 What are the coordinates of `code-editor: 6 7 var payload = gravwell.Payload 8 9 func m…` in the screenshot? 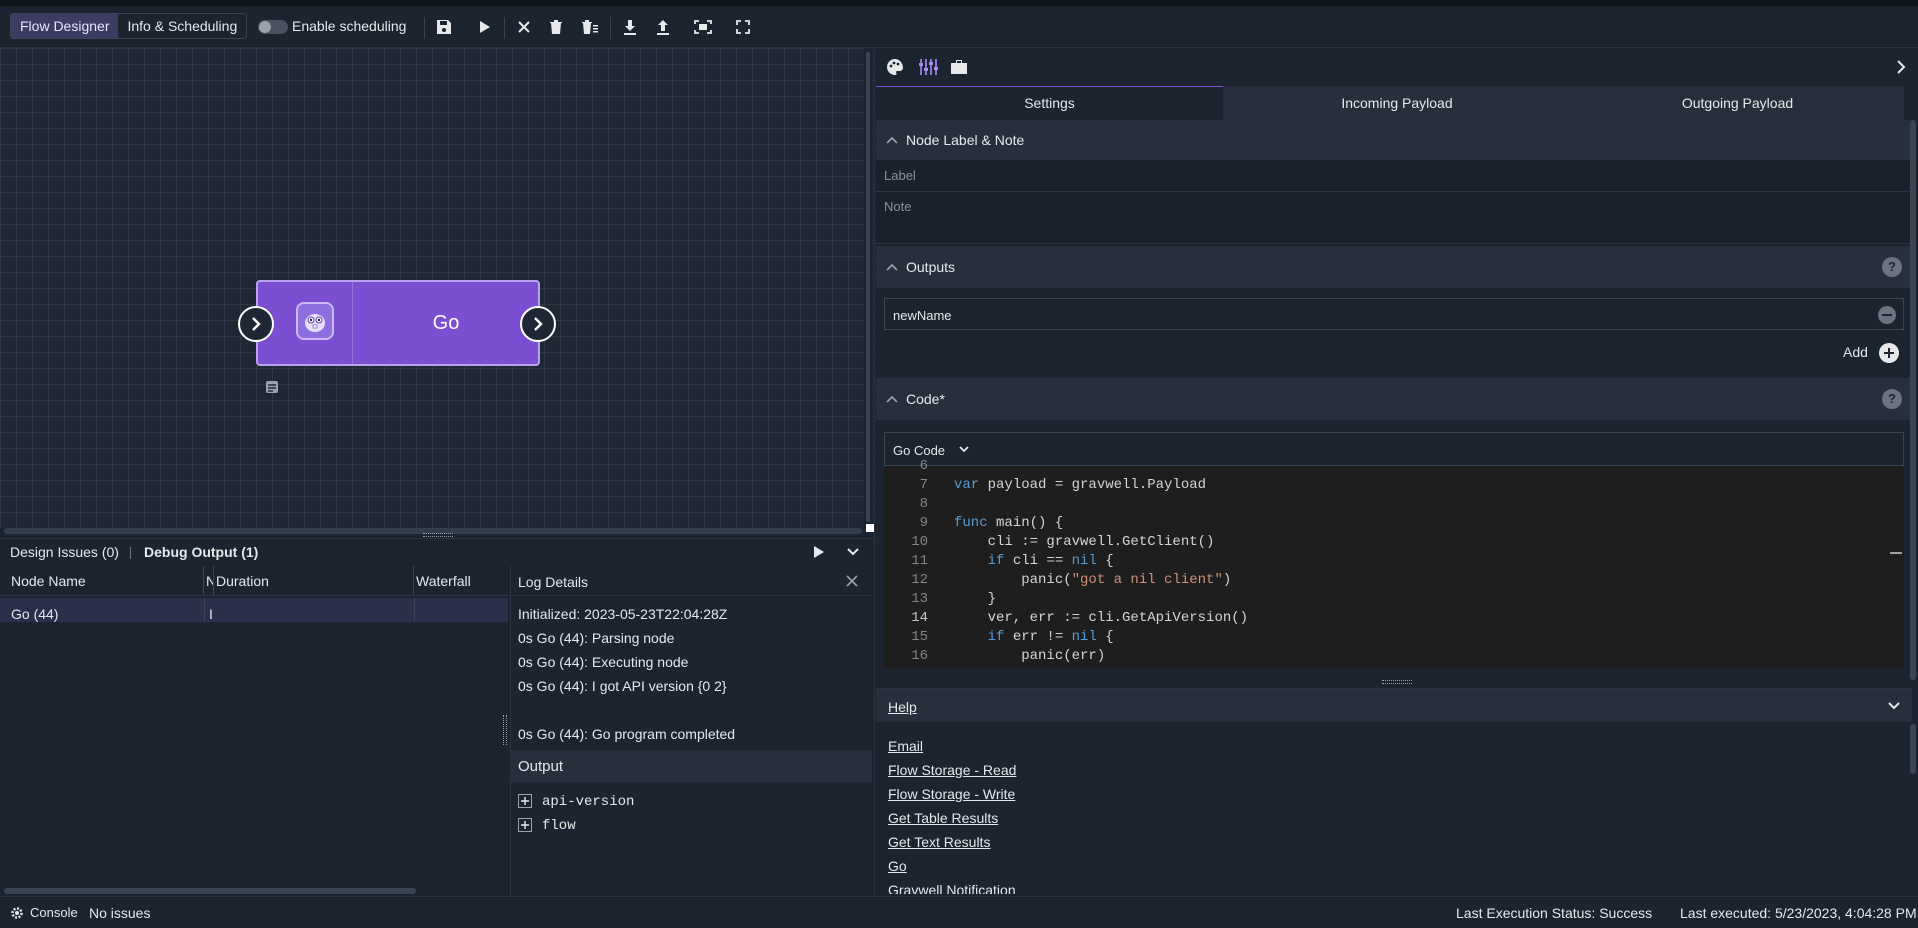 It's located at (1394, 563).